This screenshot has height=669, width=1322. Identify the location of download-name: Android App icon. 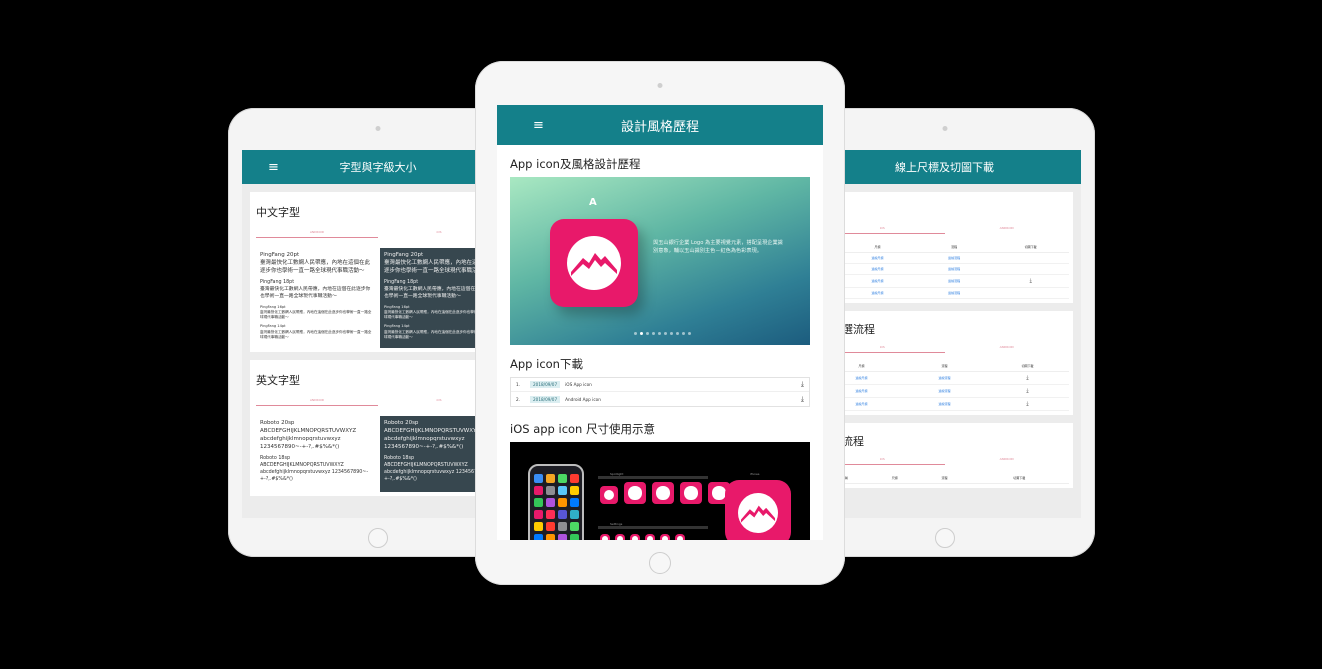
(683, 399).